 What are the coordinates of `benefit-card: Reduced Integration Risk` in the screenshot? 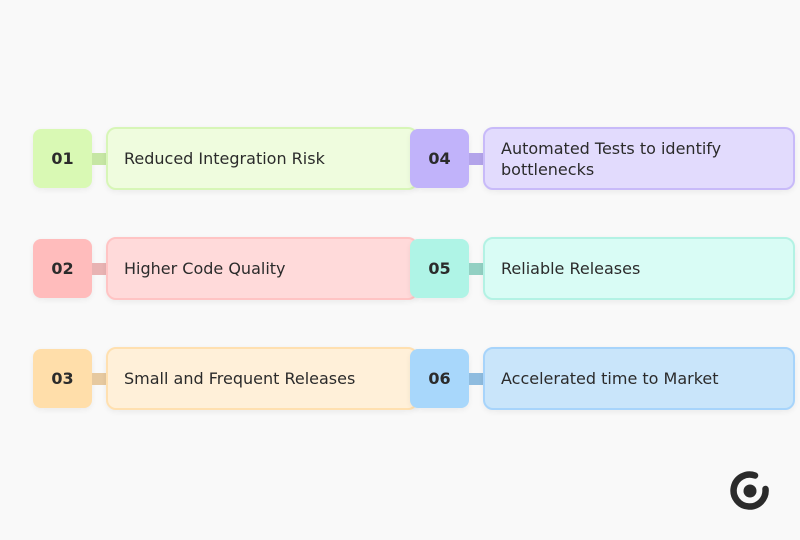 It's located at (262, 158).